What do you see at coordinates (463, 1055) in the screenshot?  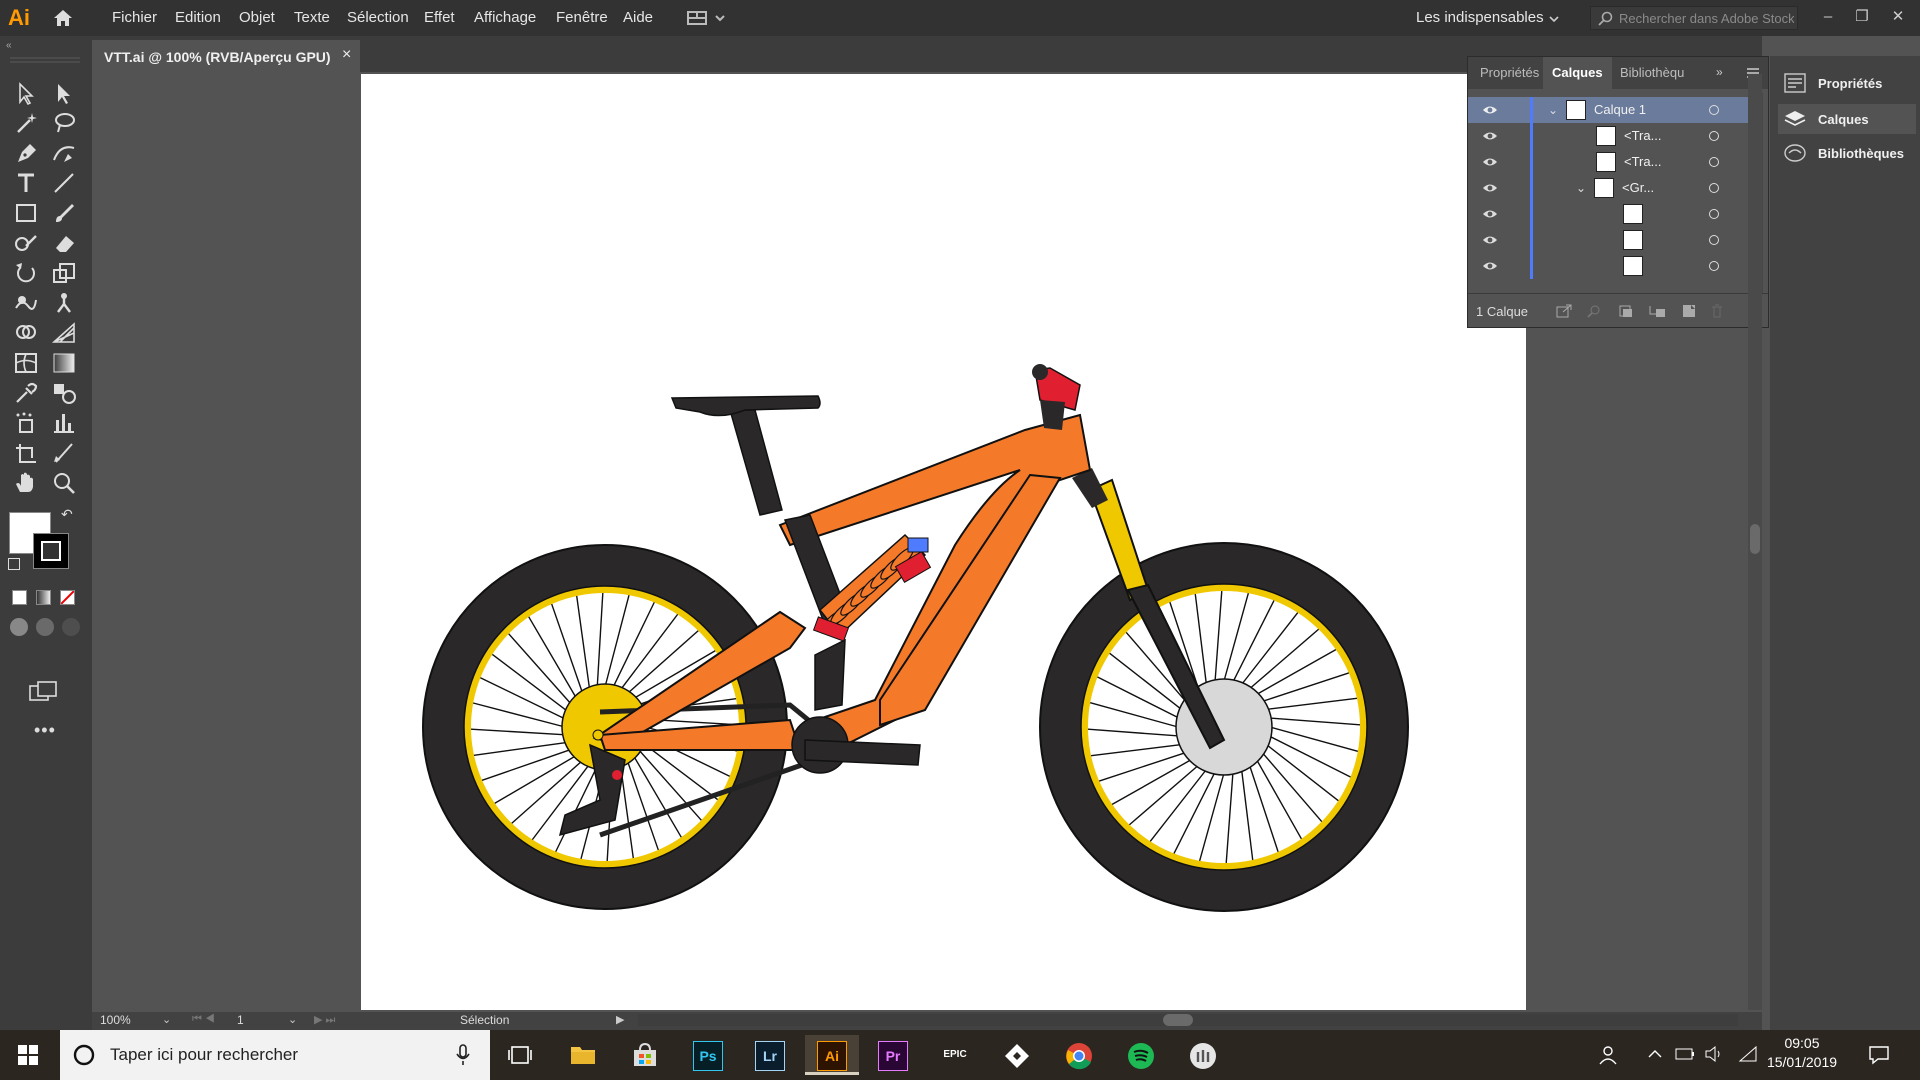 I see `microphone-icon` at bounding box center [463, 1055].